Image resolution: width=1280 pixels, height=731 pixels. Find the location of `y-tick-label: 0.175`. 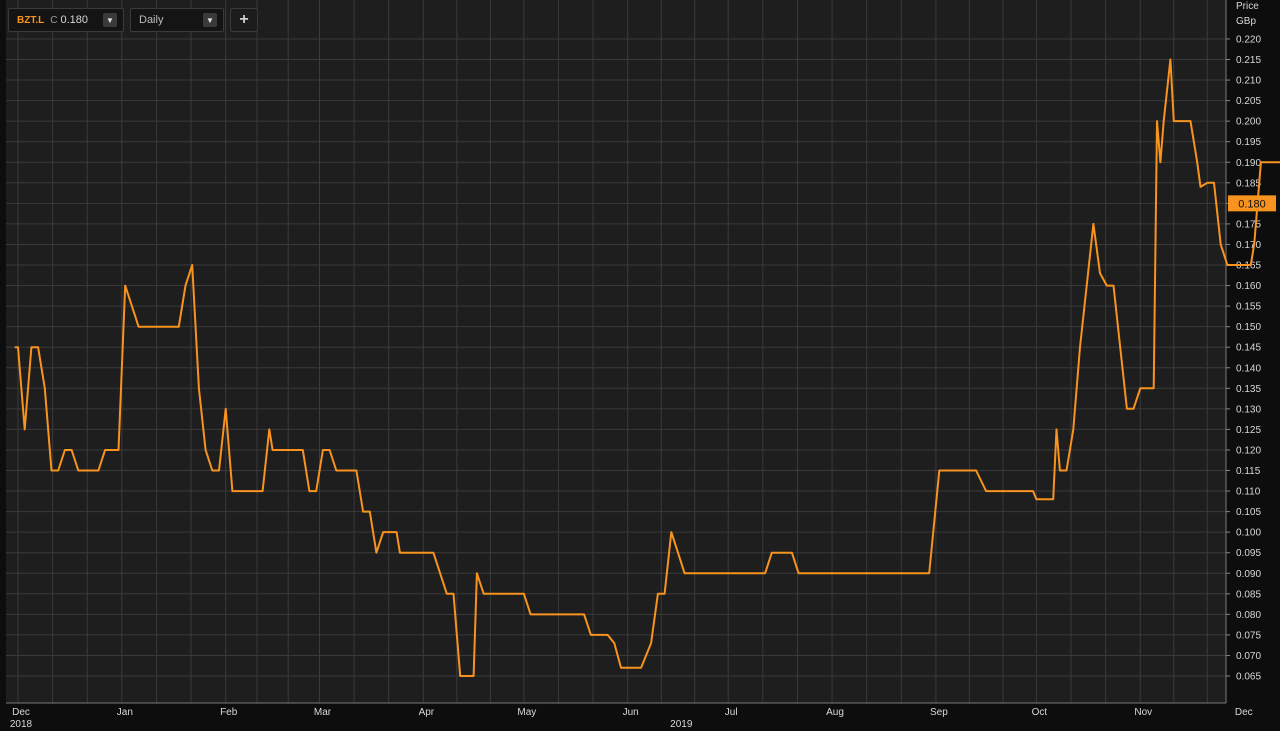

y-tick-label: 0.175 is located at coordinates (1248, 224).